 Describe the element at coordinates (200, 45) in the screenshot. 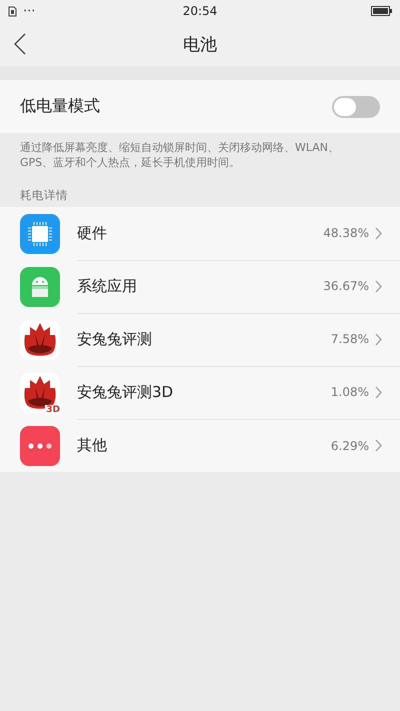

I see `page-title: 电池` at that location.